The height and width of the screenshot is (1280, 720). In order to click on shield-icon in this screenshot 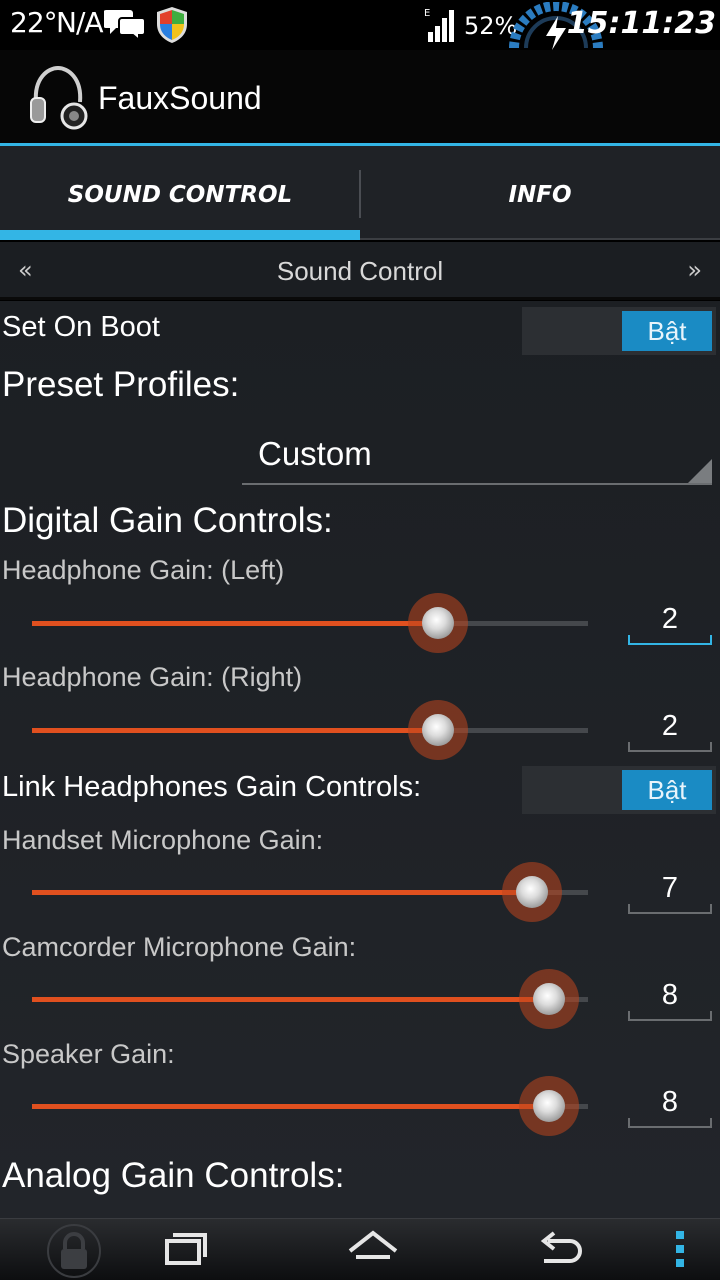, I will do `click(172, 25)`.